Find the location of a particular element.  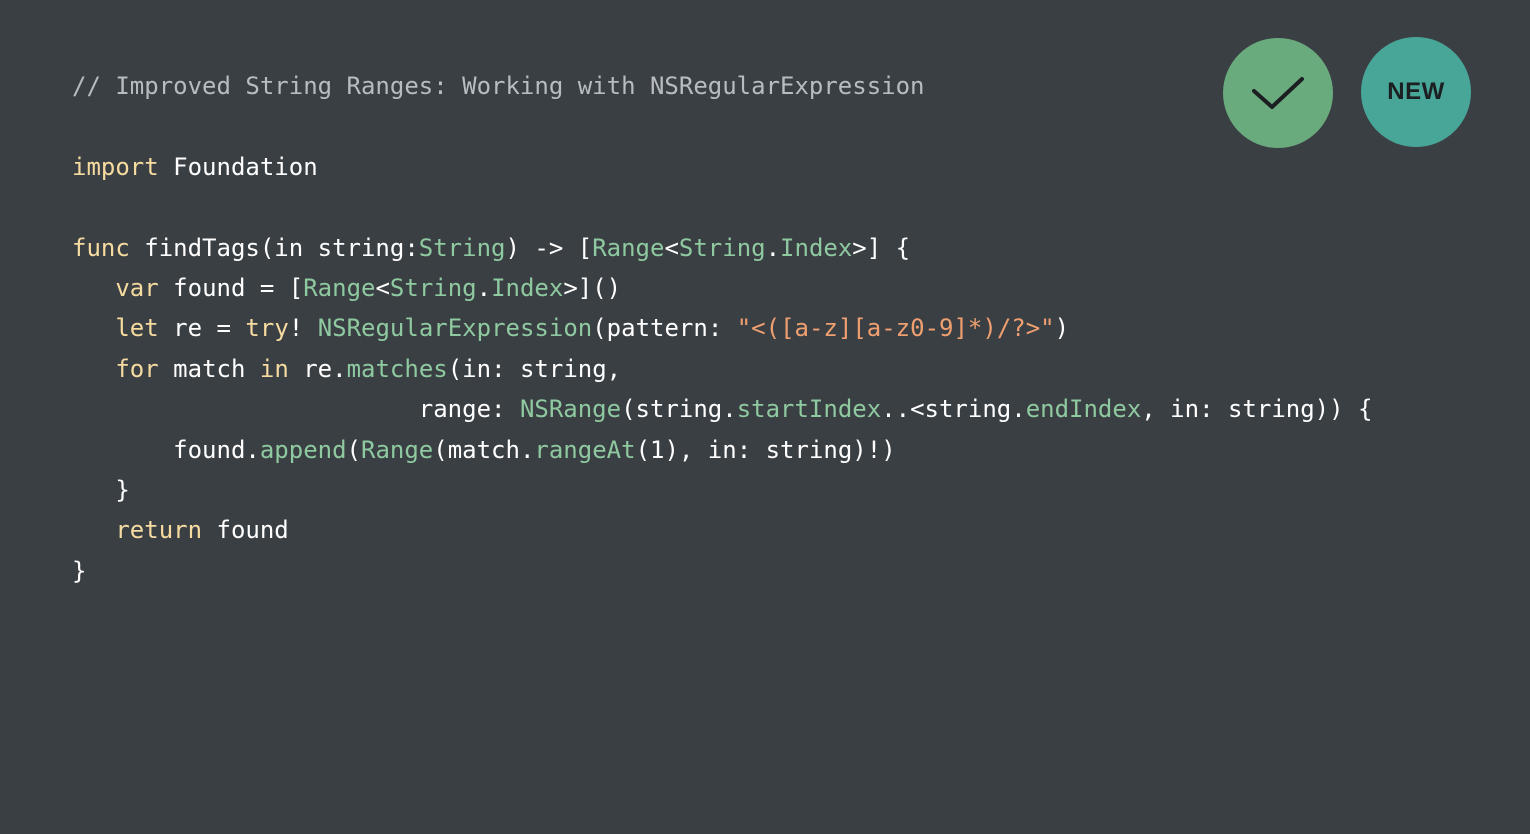

code-token-plain: (in: string, is located at coordinates (534, 368).